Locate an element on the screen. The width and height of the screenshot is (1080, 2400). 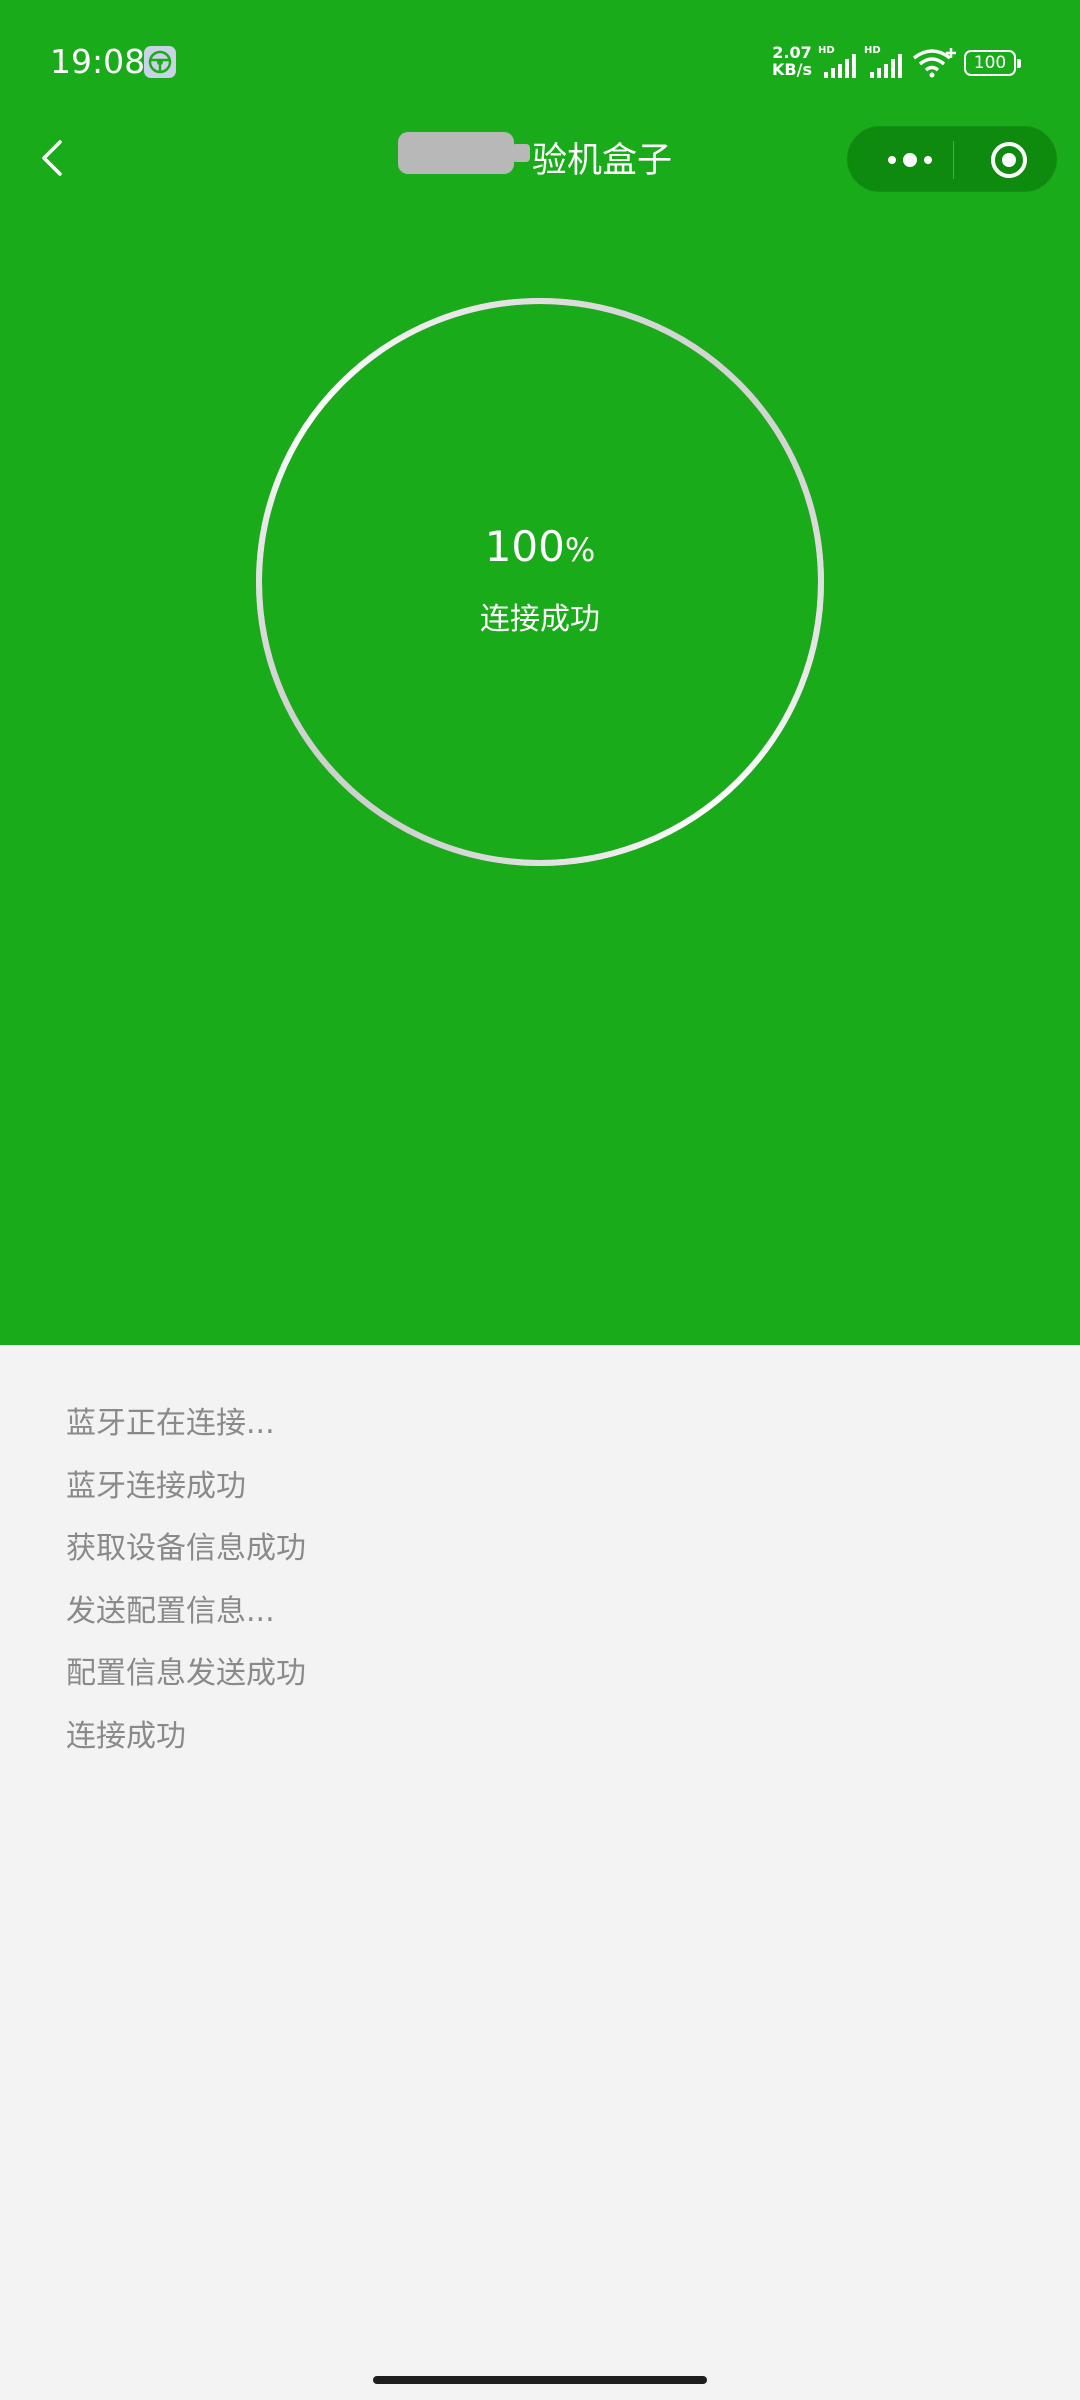
progress-percent: 100% is located at coordinates (540, 546).